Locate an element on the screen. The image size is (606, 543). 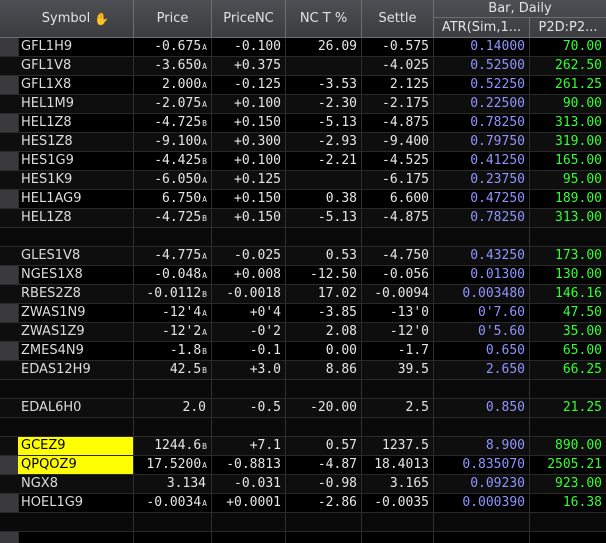
symbol-cell: HES1G9 is located at coordinates (76, 161).